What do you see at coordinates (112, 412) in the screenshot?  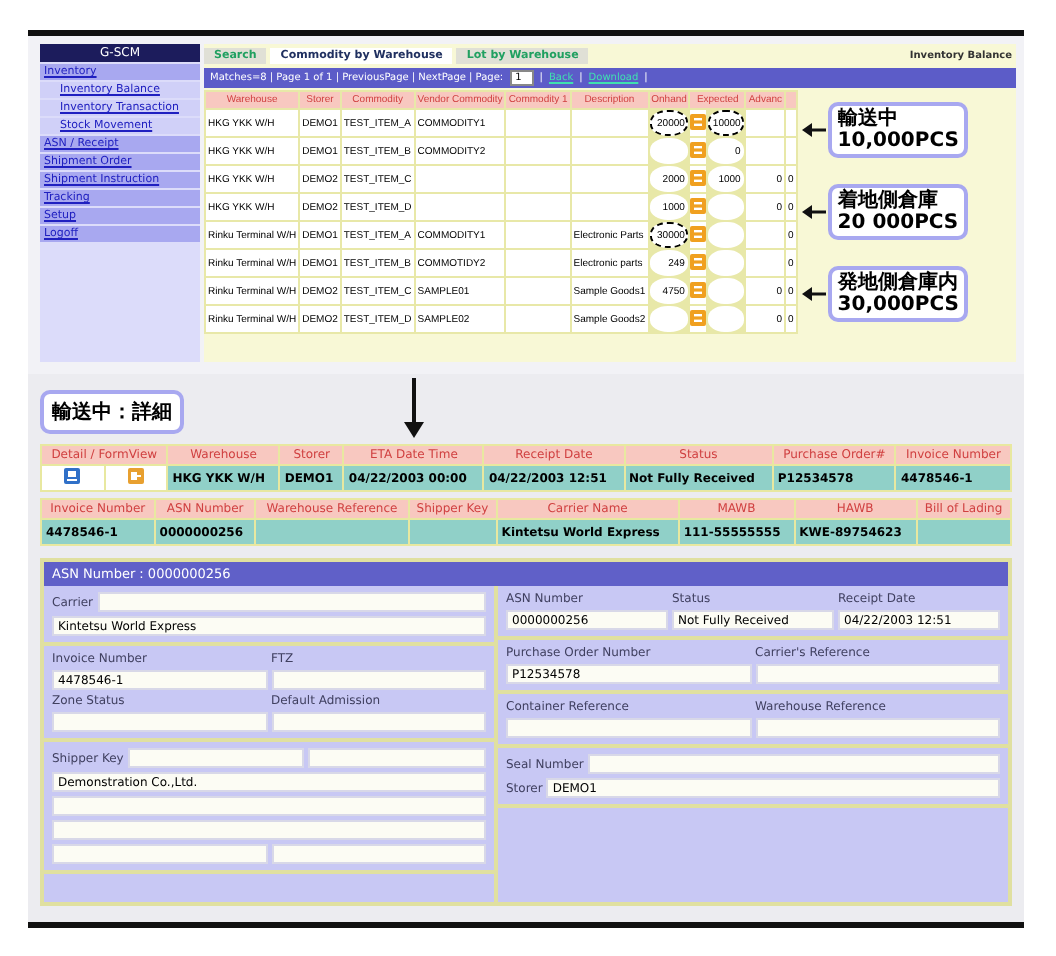 I see `callout: 輸送中：詳細` at bounding box center [112, 412].